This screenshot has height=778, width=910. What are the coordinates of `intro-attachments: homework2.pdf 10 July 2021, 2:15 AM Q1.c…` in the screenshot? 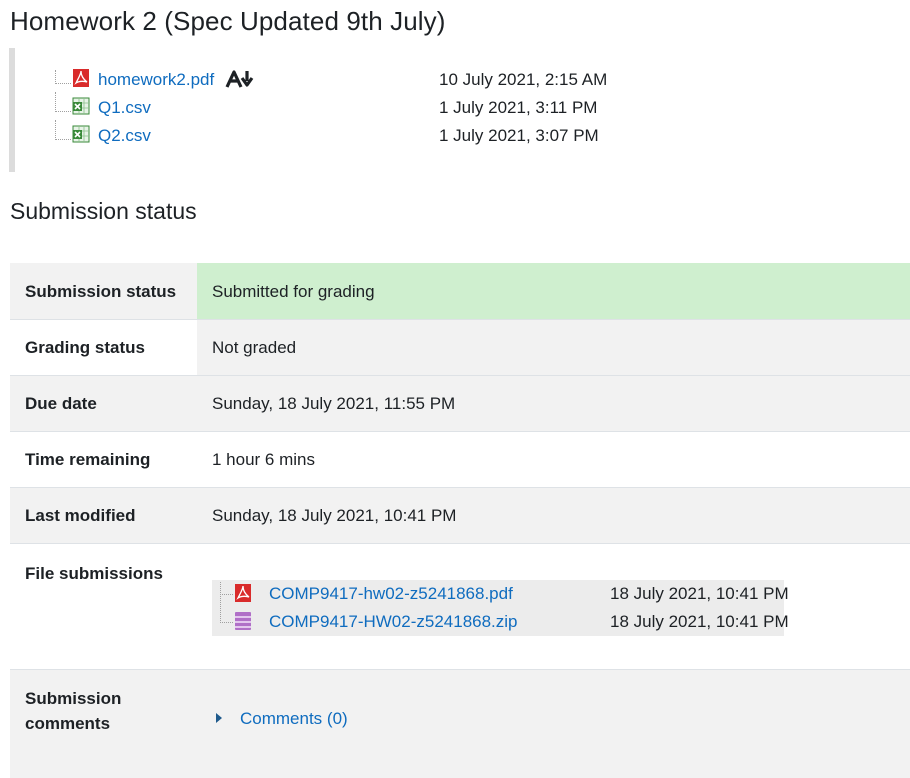 It's located at (322, 110).